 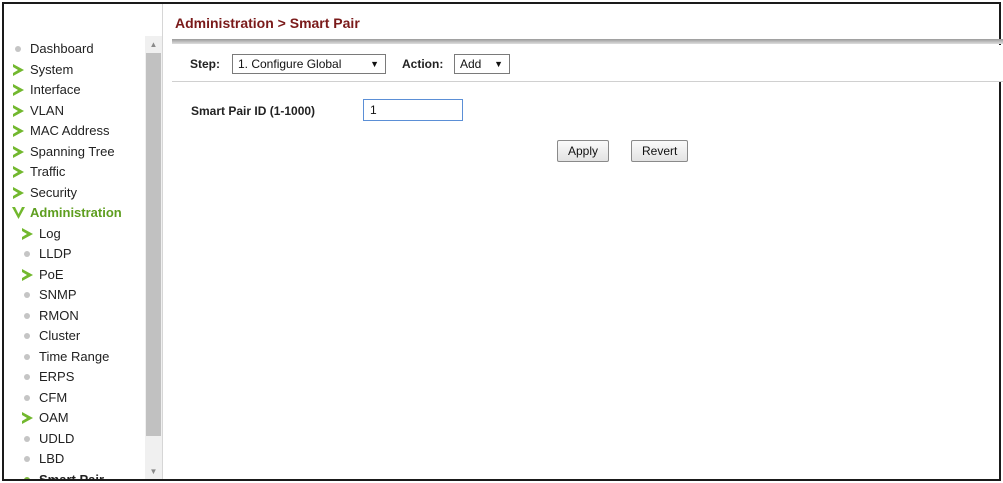 I want to click on sidebar-item-dashboard: Dashboard, so click(x=78, y=49).